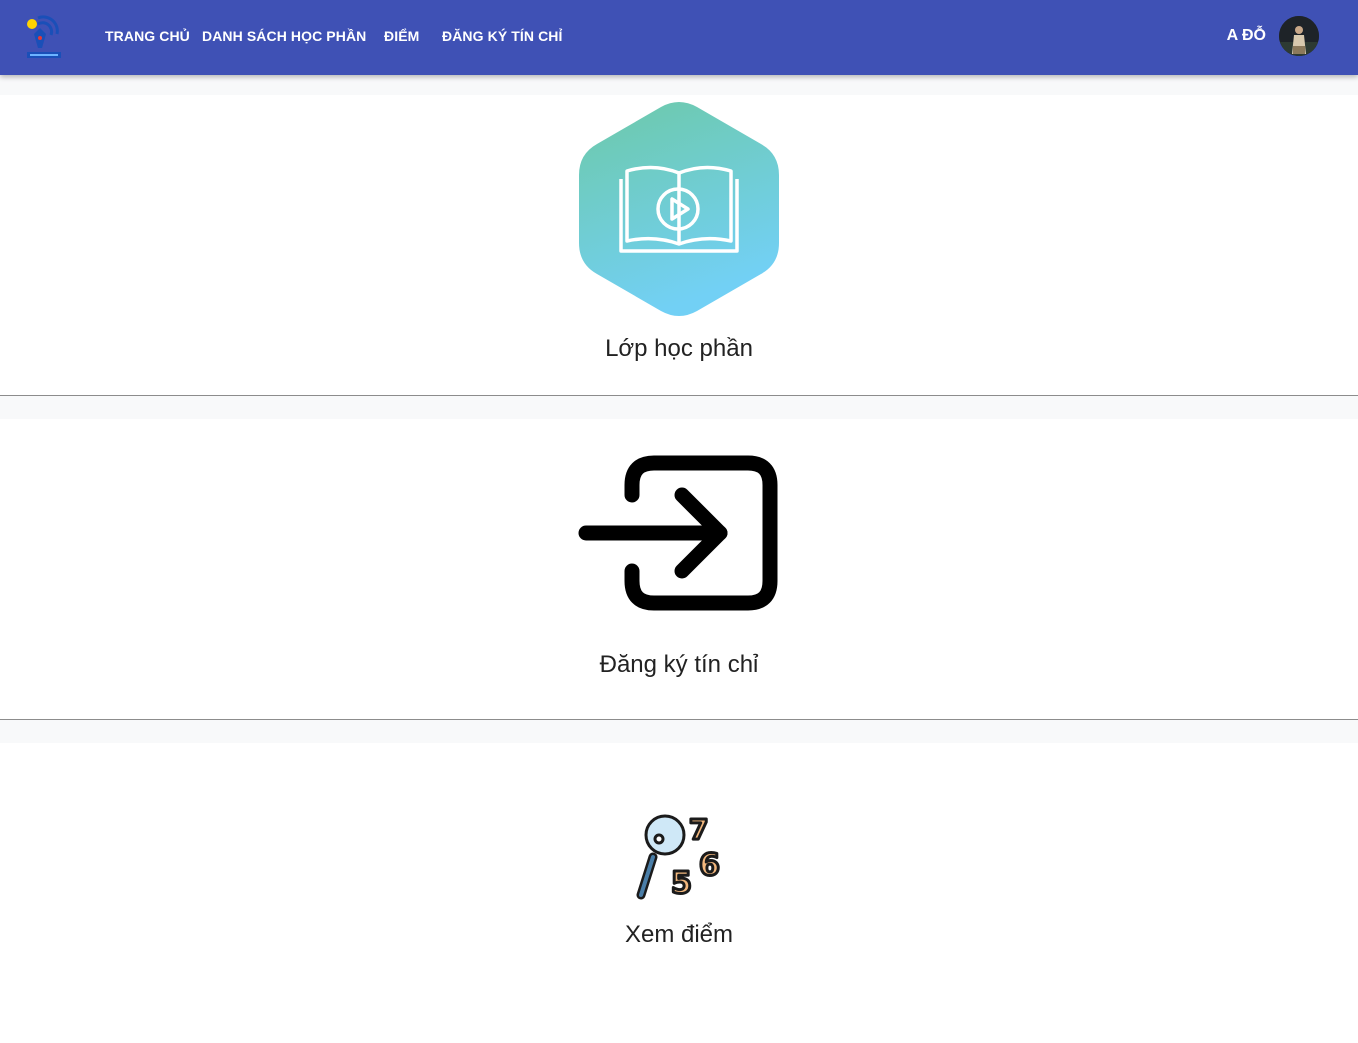 This screenshot has width=1358, height=1043. I want to click on svg-text: 7, so click(698, 829).